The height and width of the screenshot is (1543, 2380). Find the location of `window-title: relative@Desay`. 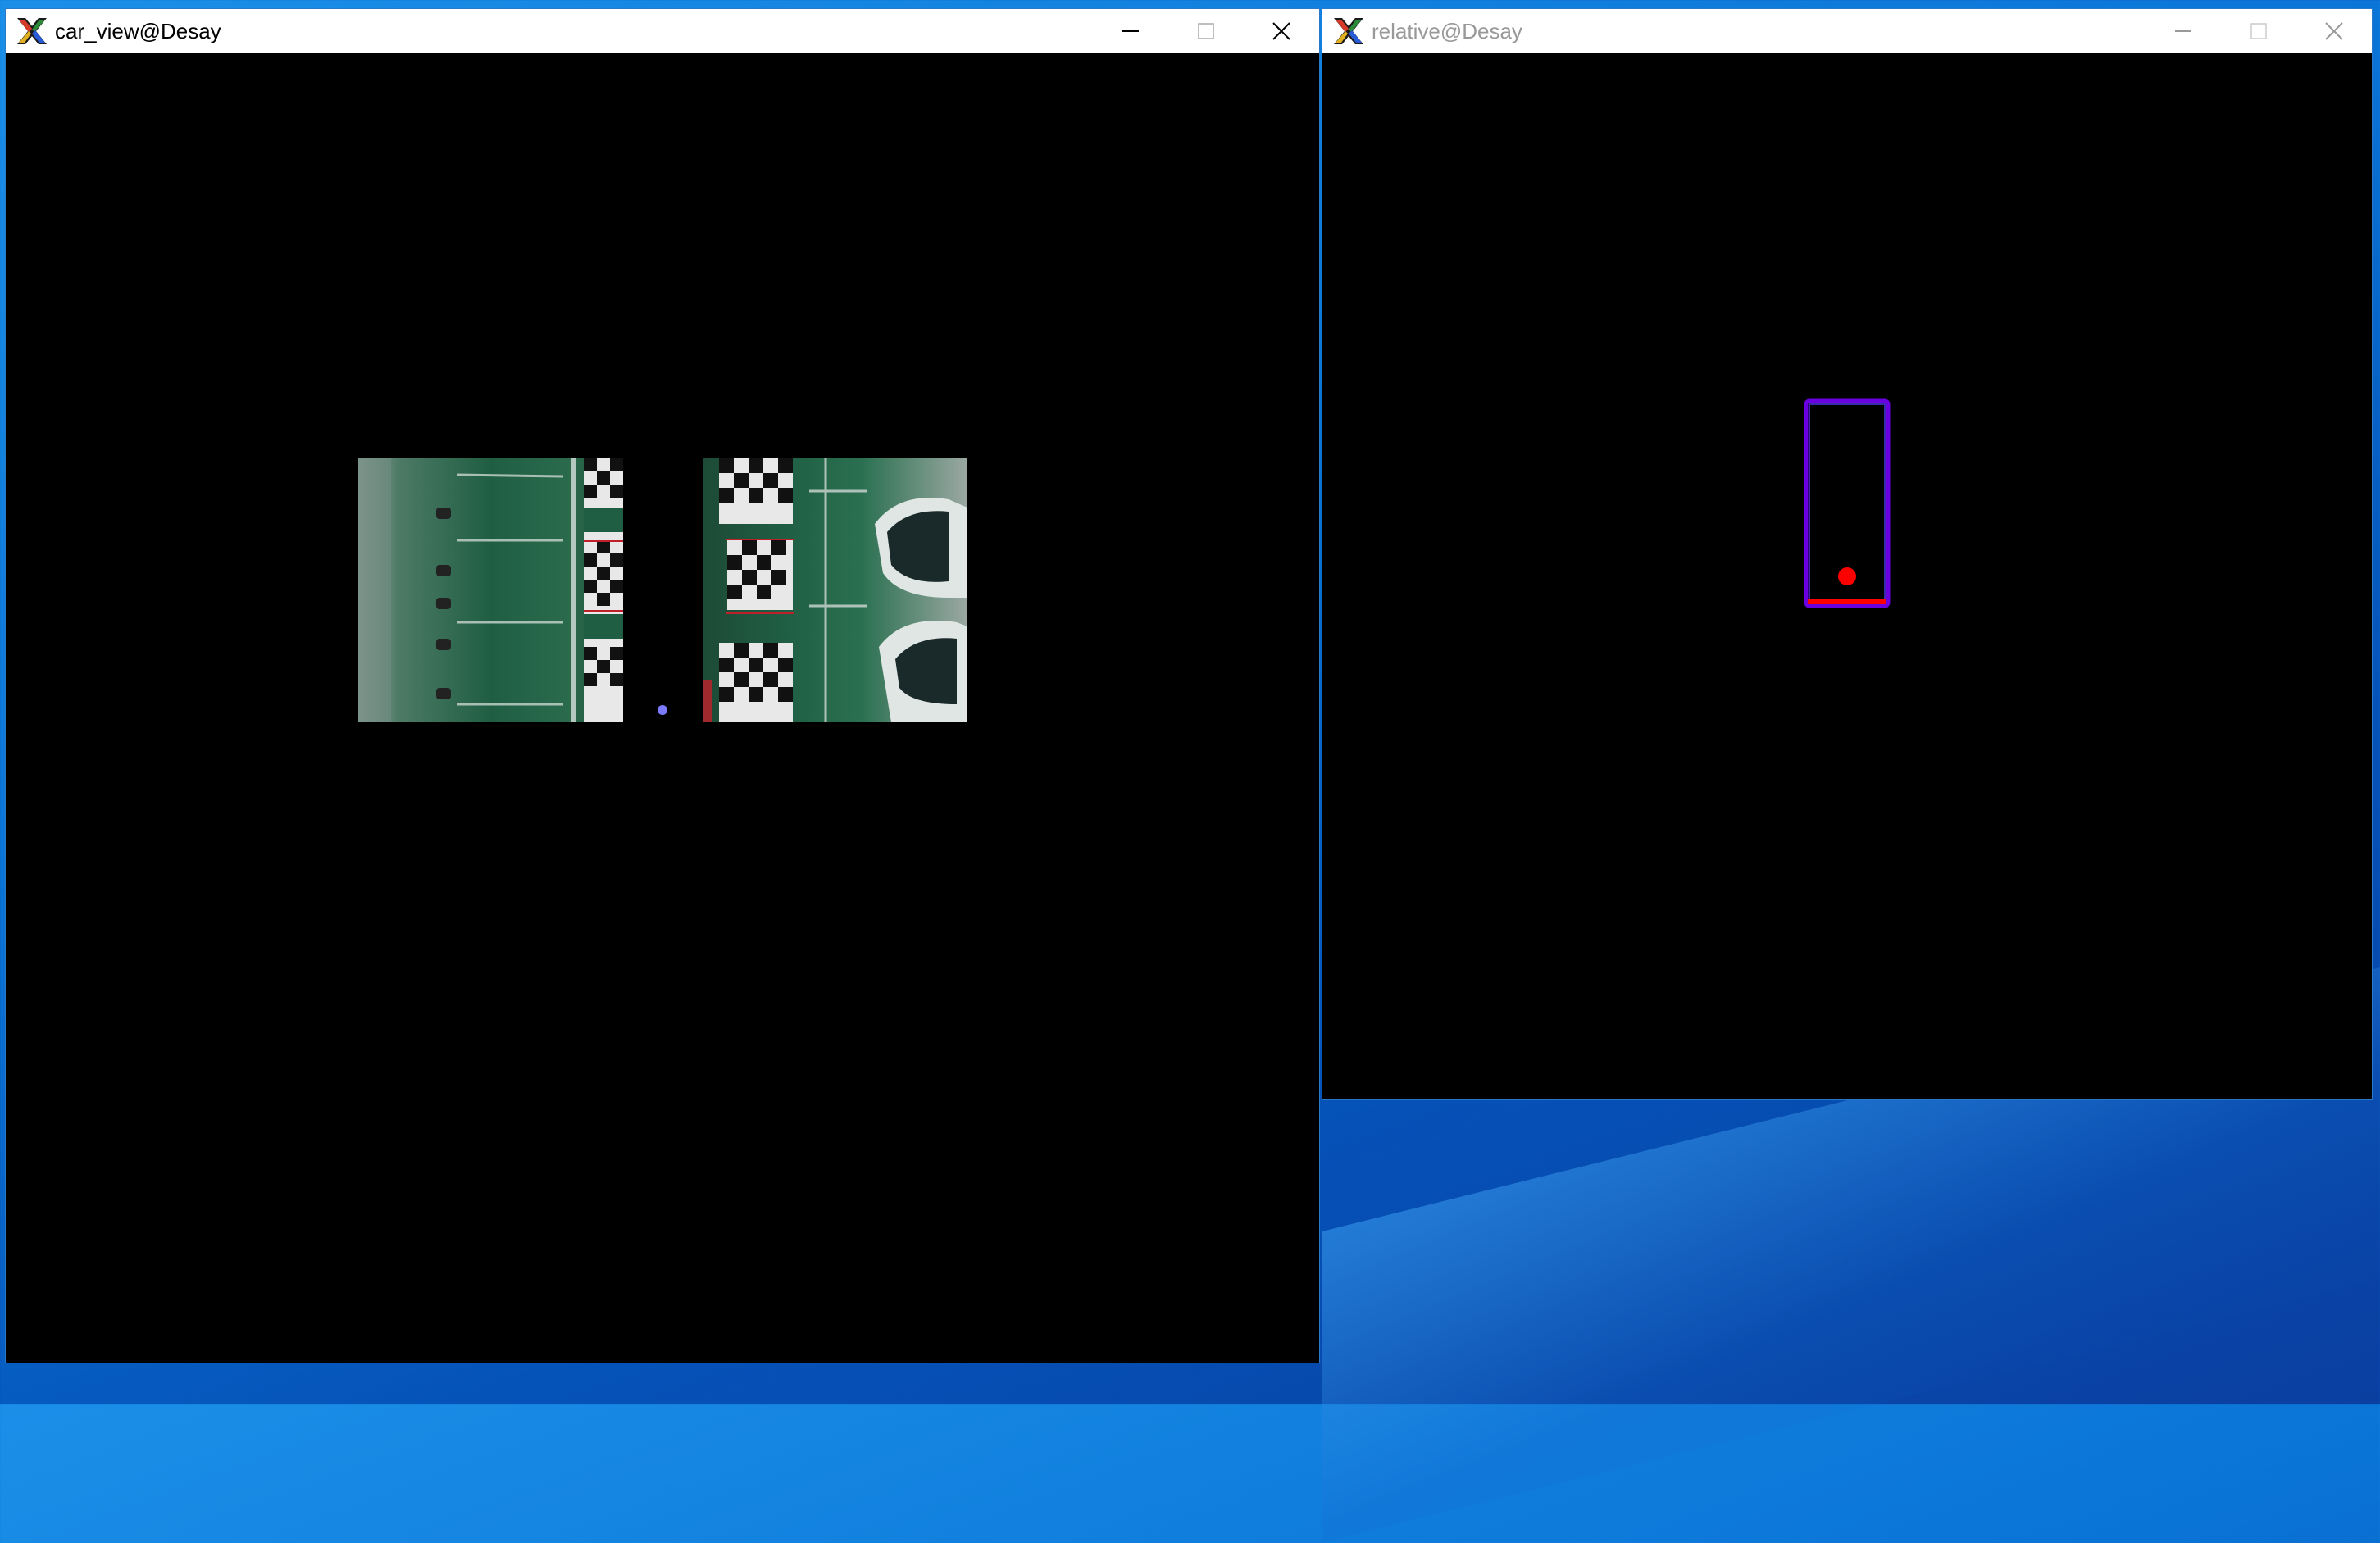

window-title: relative@Desay is located at coordinates (1447, 30).